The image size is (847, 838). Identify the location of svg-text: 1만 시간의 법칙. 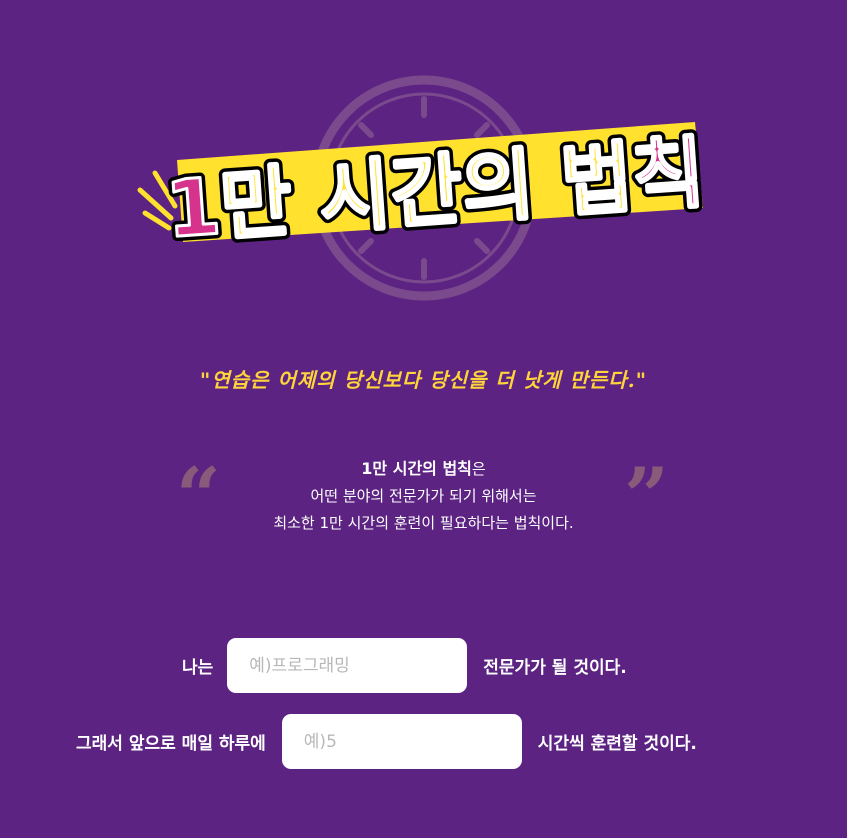
(435, 188).